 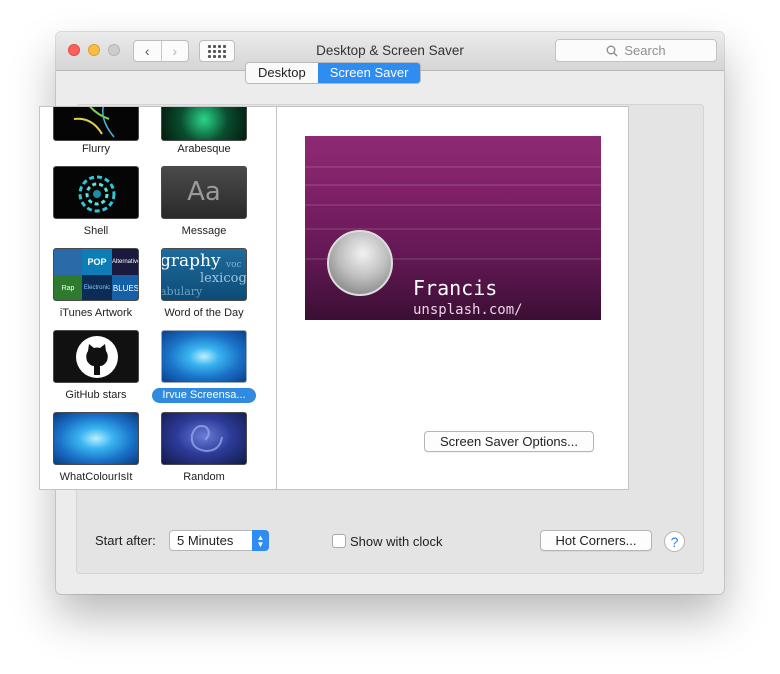 I want to click on tab-control: Desktop Screen Saver, so click(x=333, y=73).